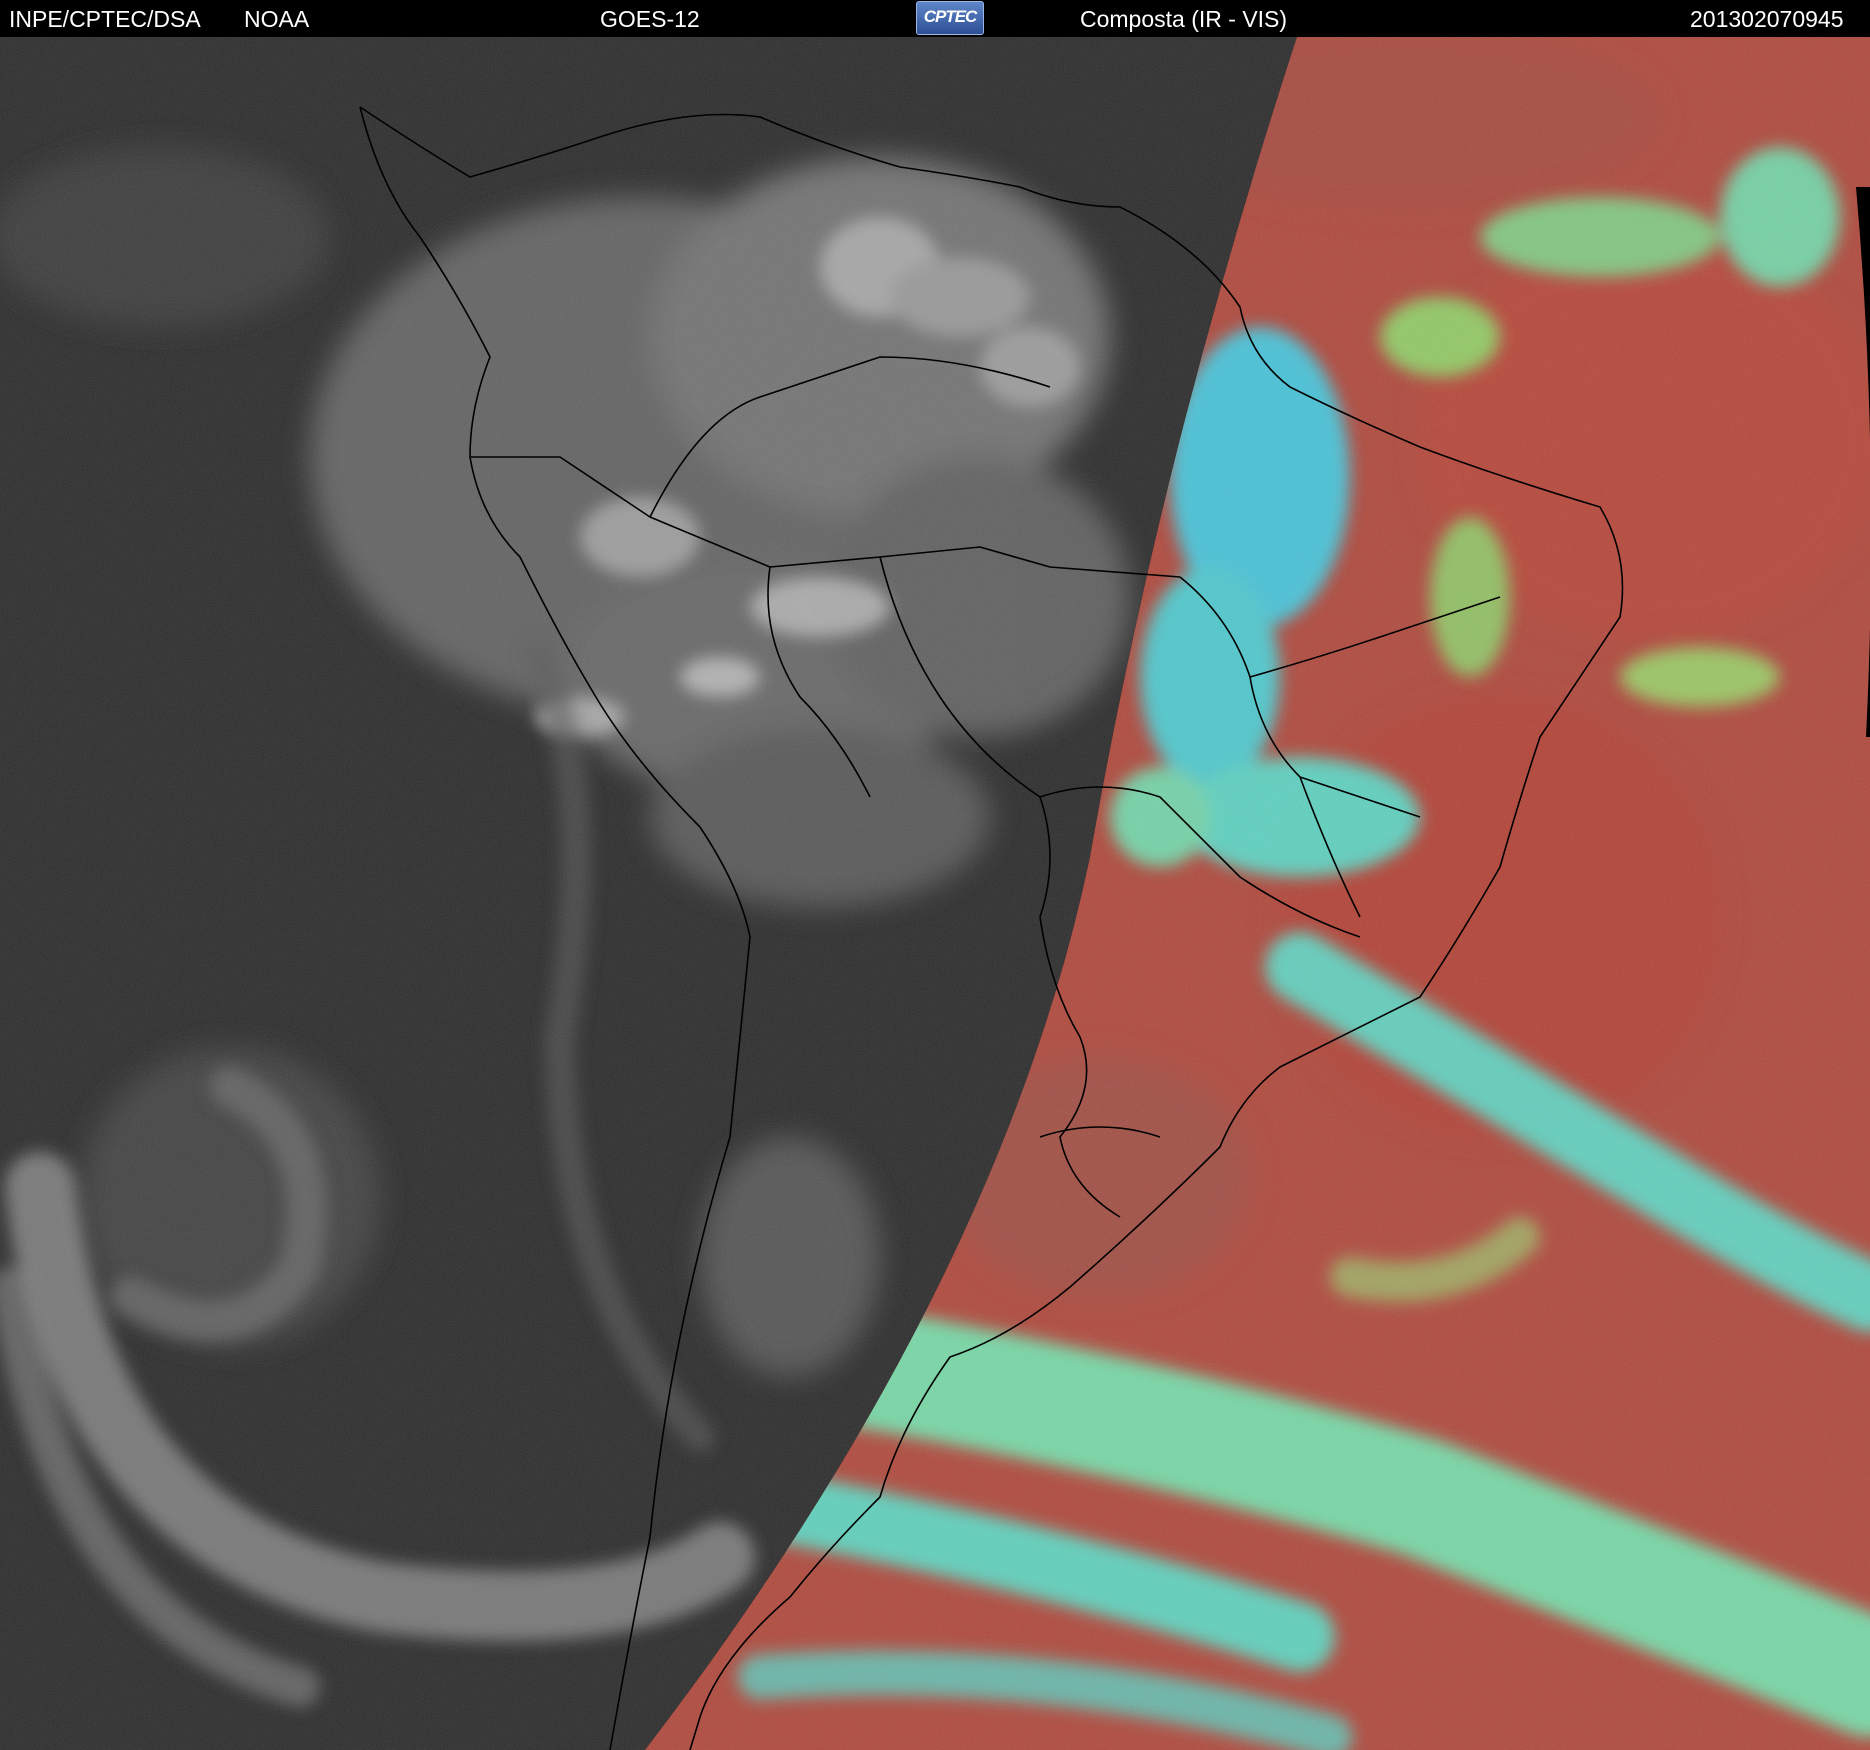  Describe the element at coordinates (1767, 19) in the screenshot. I see `timestamp-label: 201302070945` at that location.